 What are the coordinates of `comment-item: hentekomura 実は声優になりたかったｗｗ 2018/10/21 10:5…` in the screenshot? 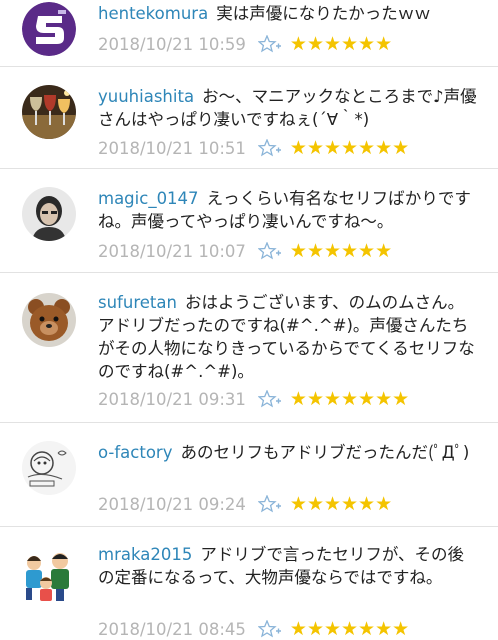 It's located at (249, 33).